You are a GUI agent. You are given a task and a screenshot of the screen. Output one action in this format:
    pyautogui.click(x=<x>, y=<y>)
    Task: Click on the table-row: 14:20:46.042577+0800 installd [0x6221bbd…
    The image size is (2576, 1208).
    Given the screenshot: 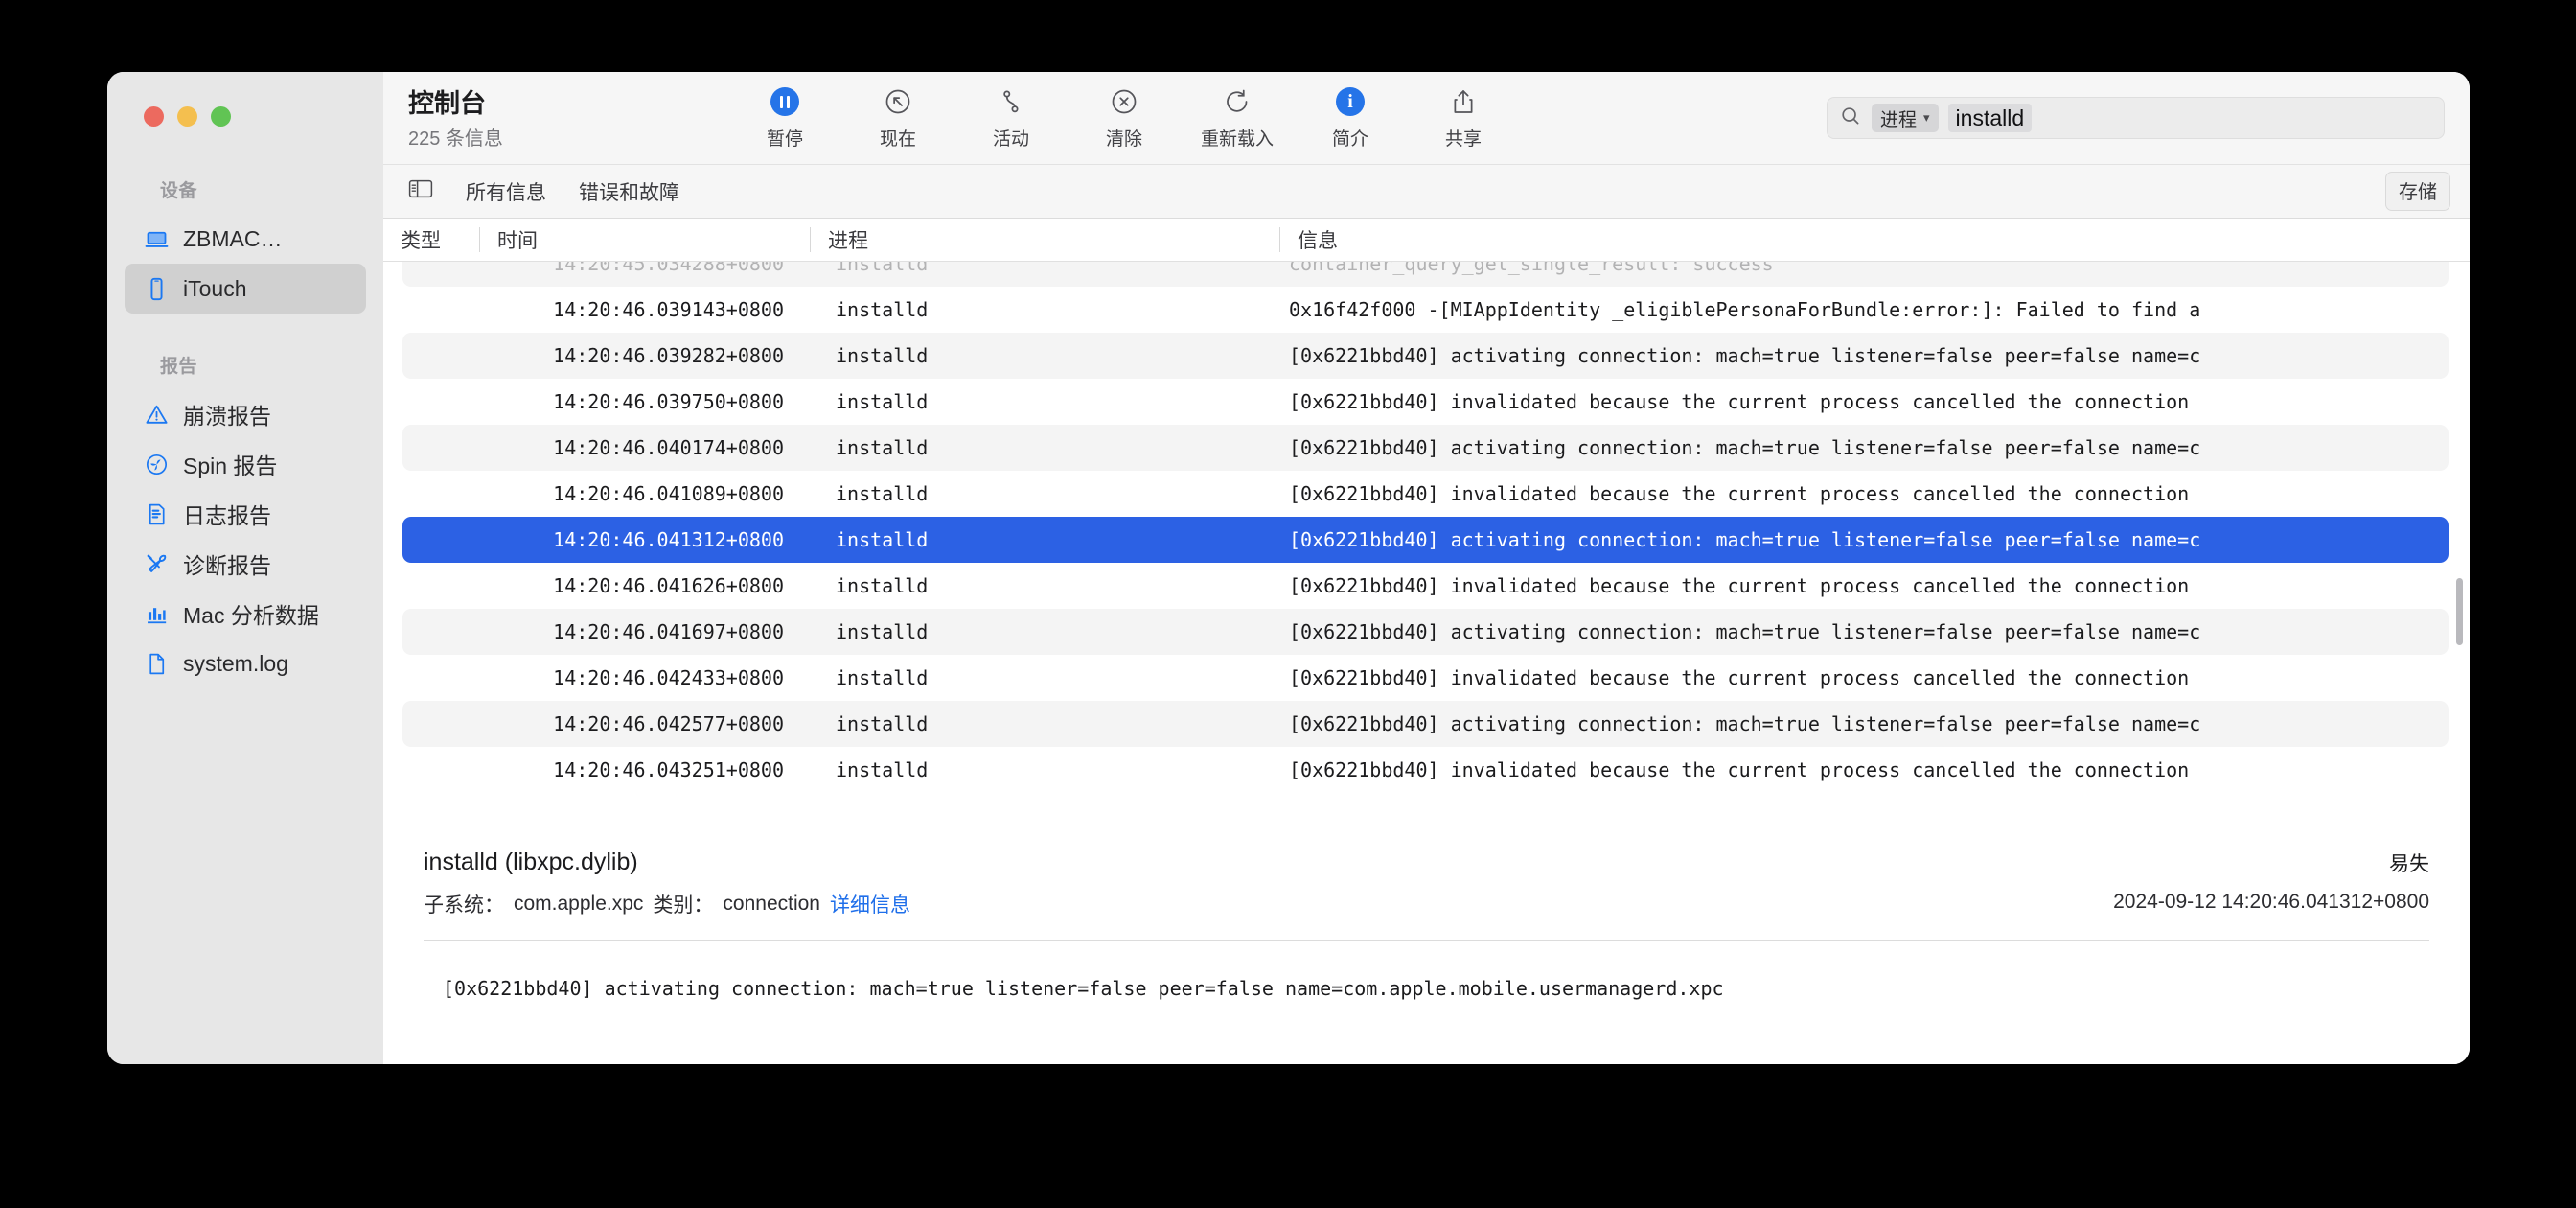 What is the action you would take?
    pyautogui.click(x=1425, y=724)
    